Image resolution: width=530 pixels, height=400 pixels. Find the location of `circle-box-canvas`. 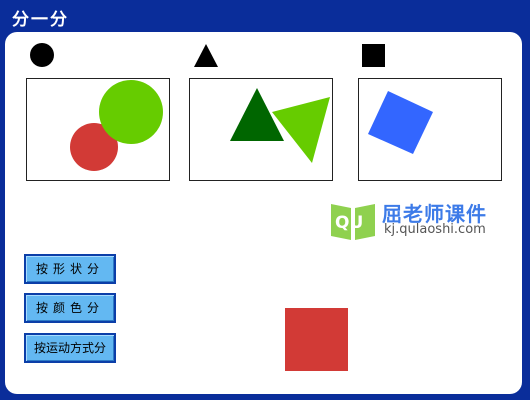

circle-box-canvas is located at coordinates (116, 125).